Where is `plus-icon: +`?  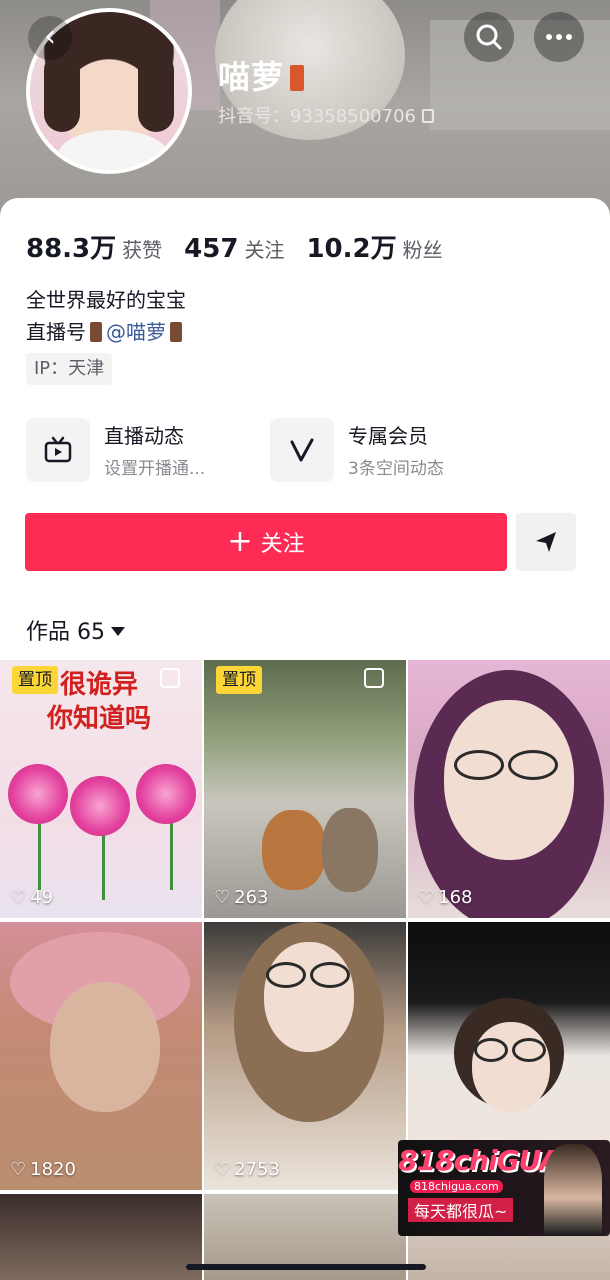
plus-icon: + is located at coordinates (240, 541).